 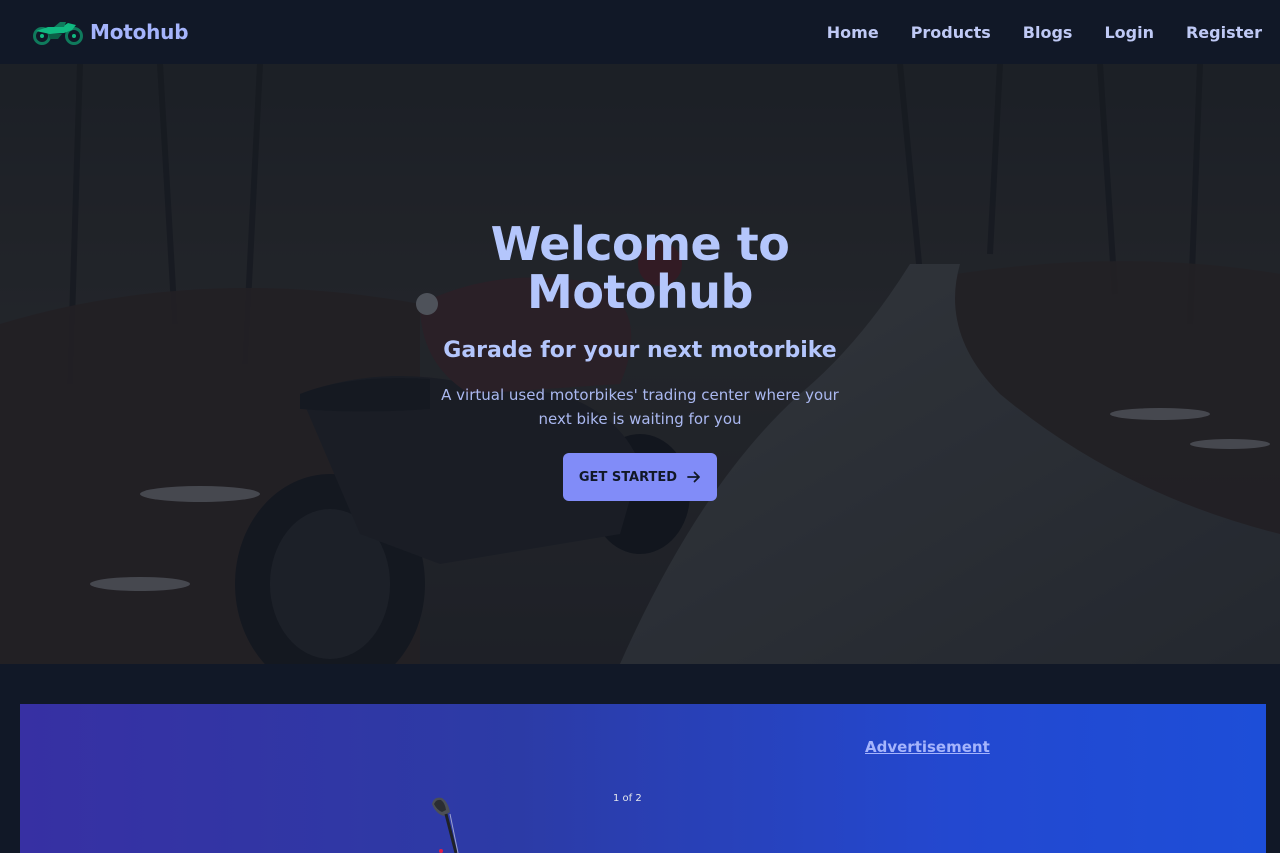 I want to click on brand-name: Motohub, so click(x=139, y=32).